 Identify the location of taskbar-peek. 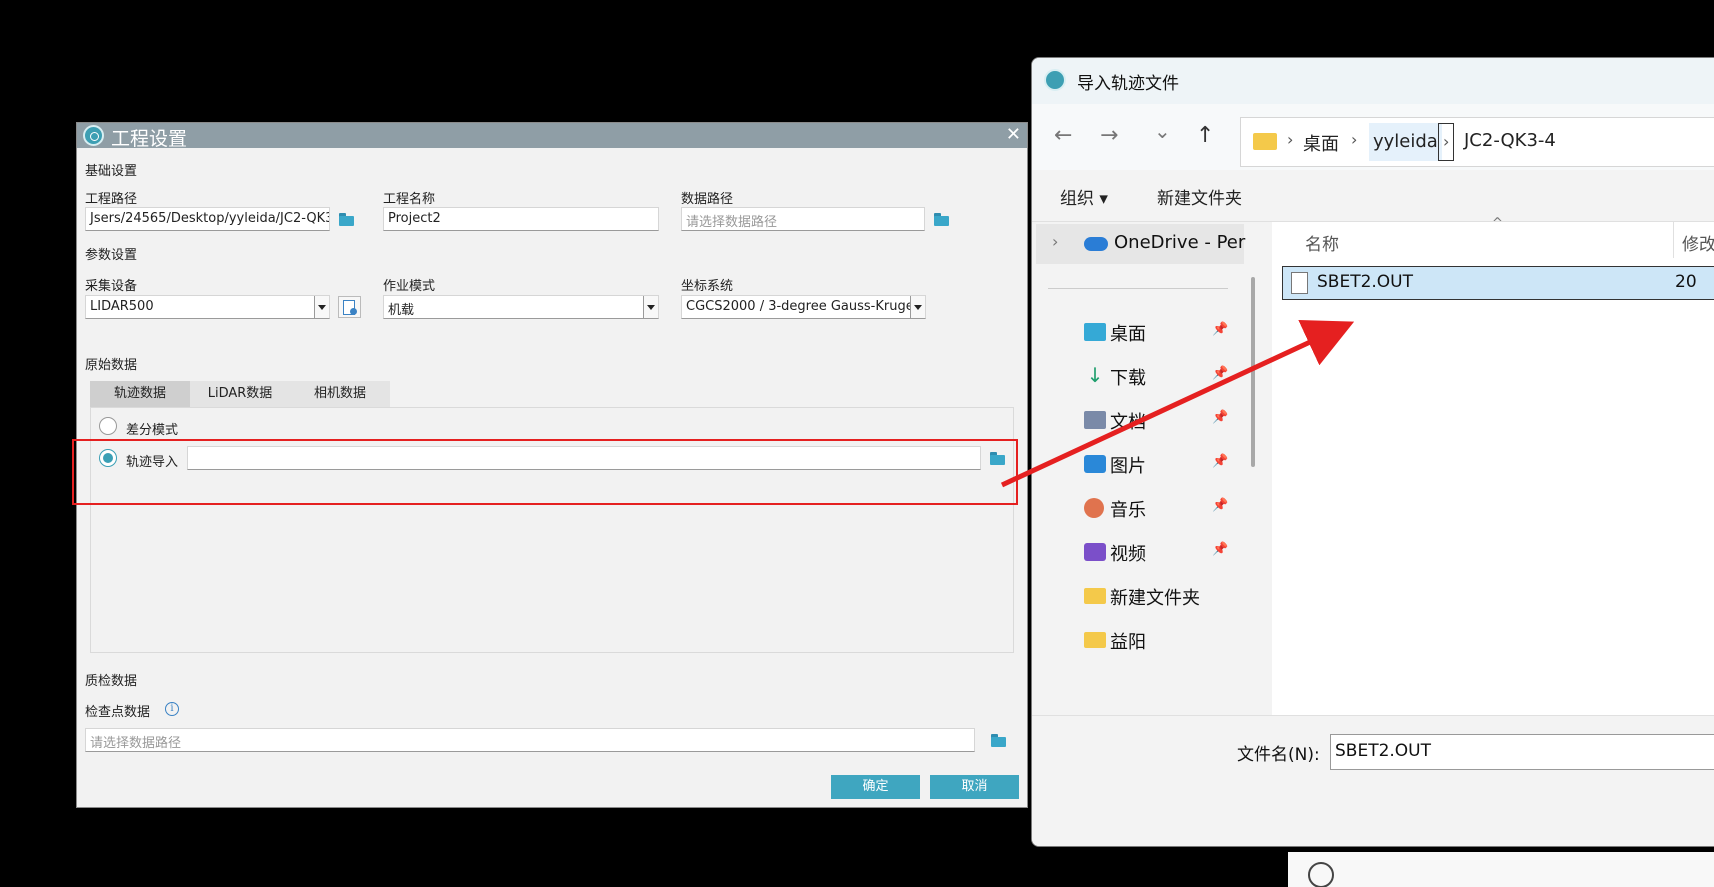
(1501, 869).